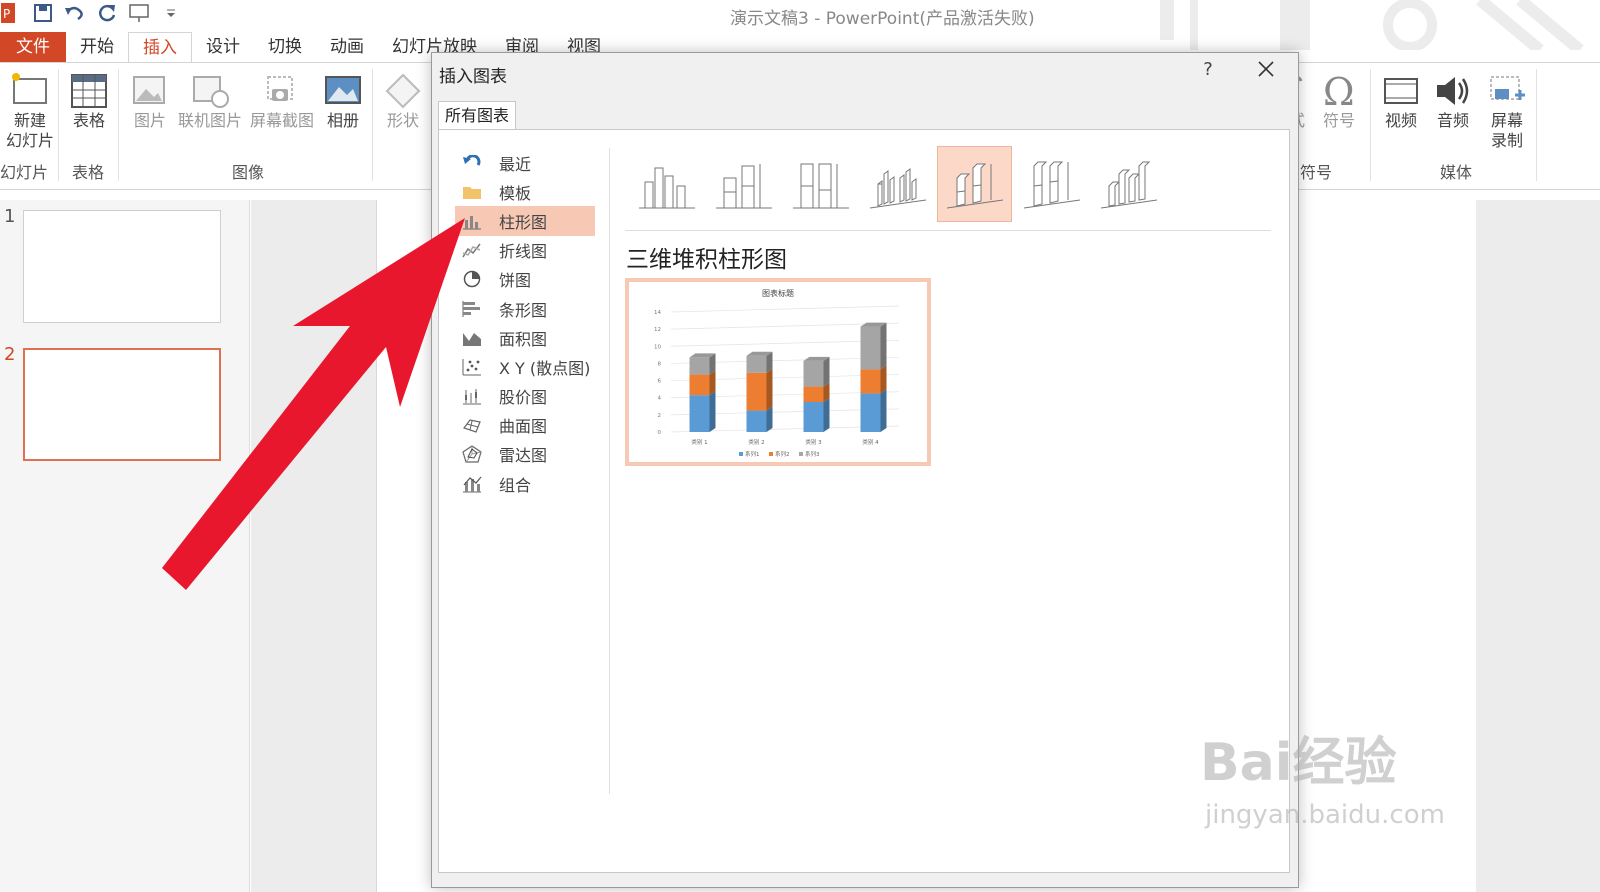 The width and height of the screenshot is (1600, 892). I want to click on undo-icon, so click(75, 13).